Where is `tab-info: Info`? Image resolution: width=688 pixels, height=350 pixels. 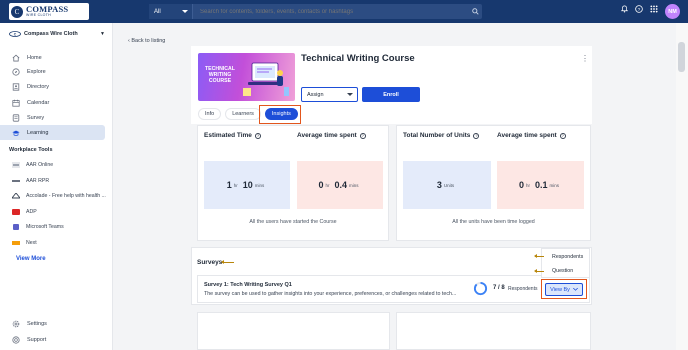
tab-info: Info is located at coordinates (210, 114).